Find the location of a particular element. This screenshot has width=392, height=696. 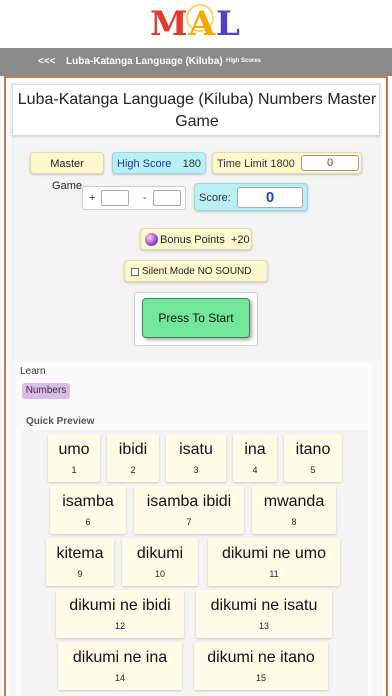

silent-mode-toggle: Silent Mode NO SOUND is located at coordinates (196, 271).